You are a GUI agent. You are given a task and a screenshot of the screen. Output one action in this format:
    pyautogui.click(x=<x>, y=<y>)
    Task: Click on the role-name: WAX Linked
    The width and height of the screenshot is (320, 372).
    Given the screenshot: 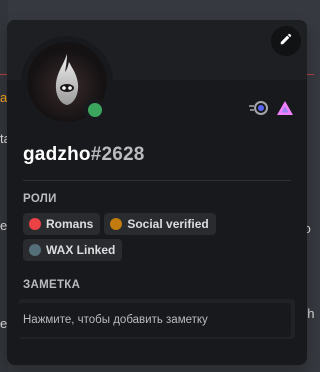 What is the action you would take?
    pyautogui.click(x=81, y=250)
    